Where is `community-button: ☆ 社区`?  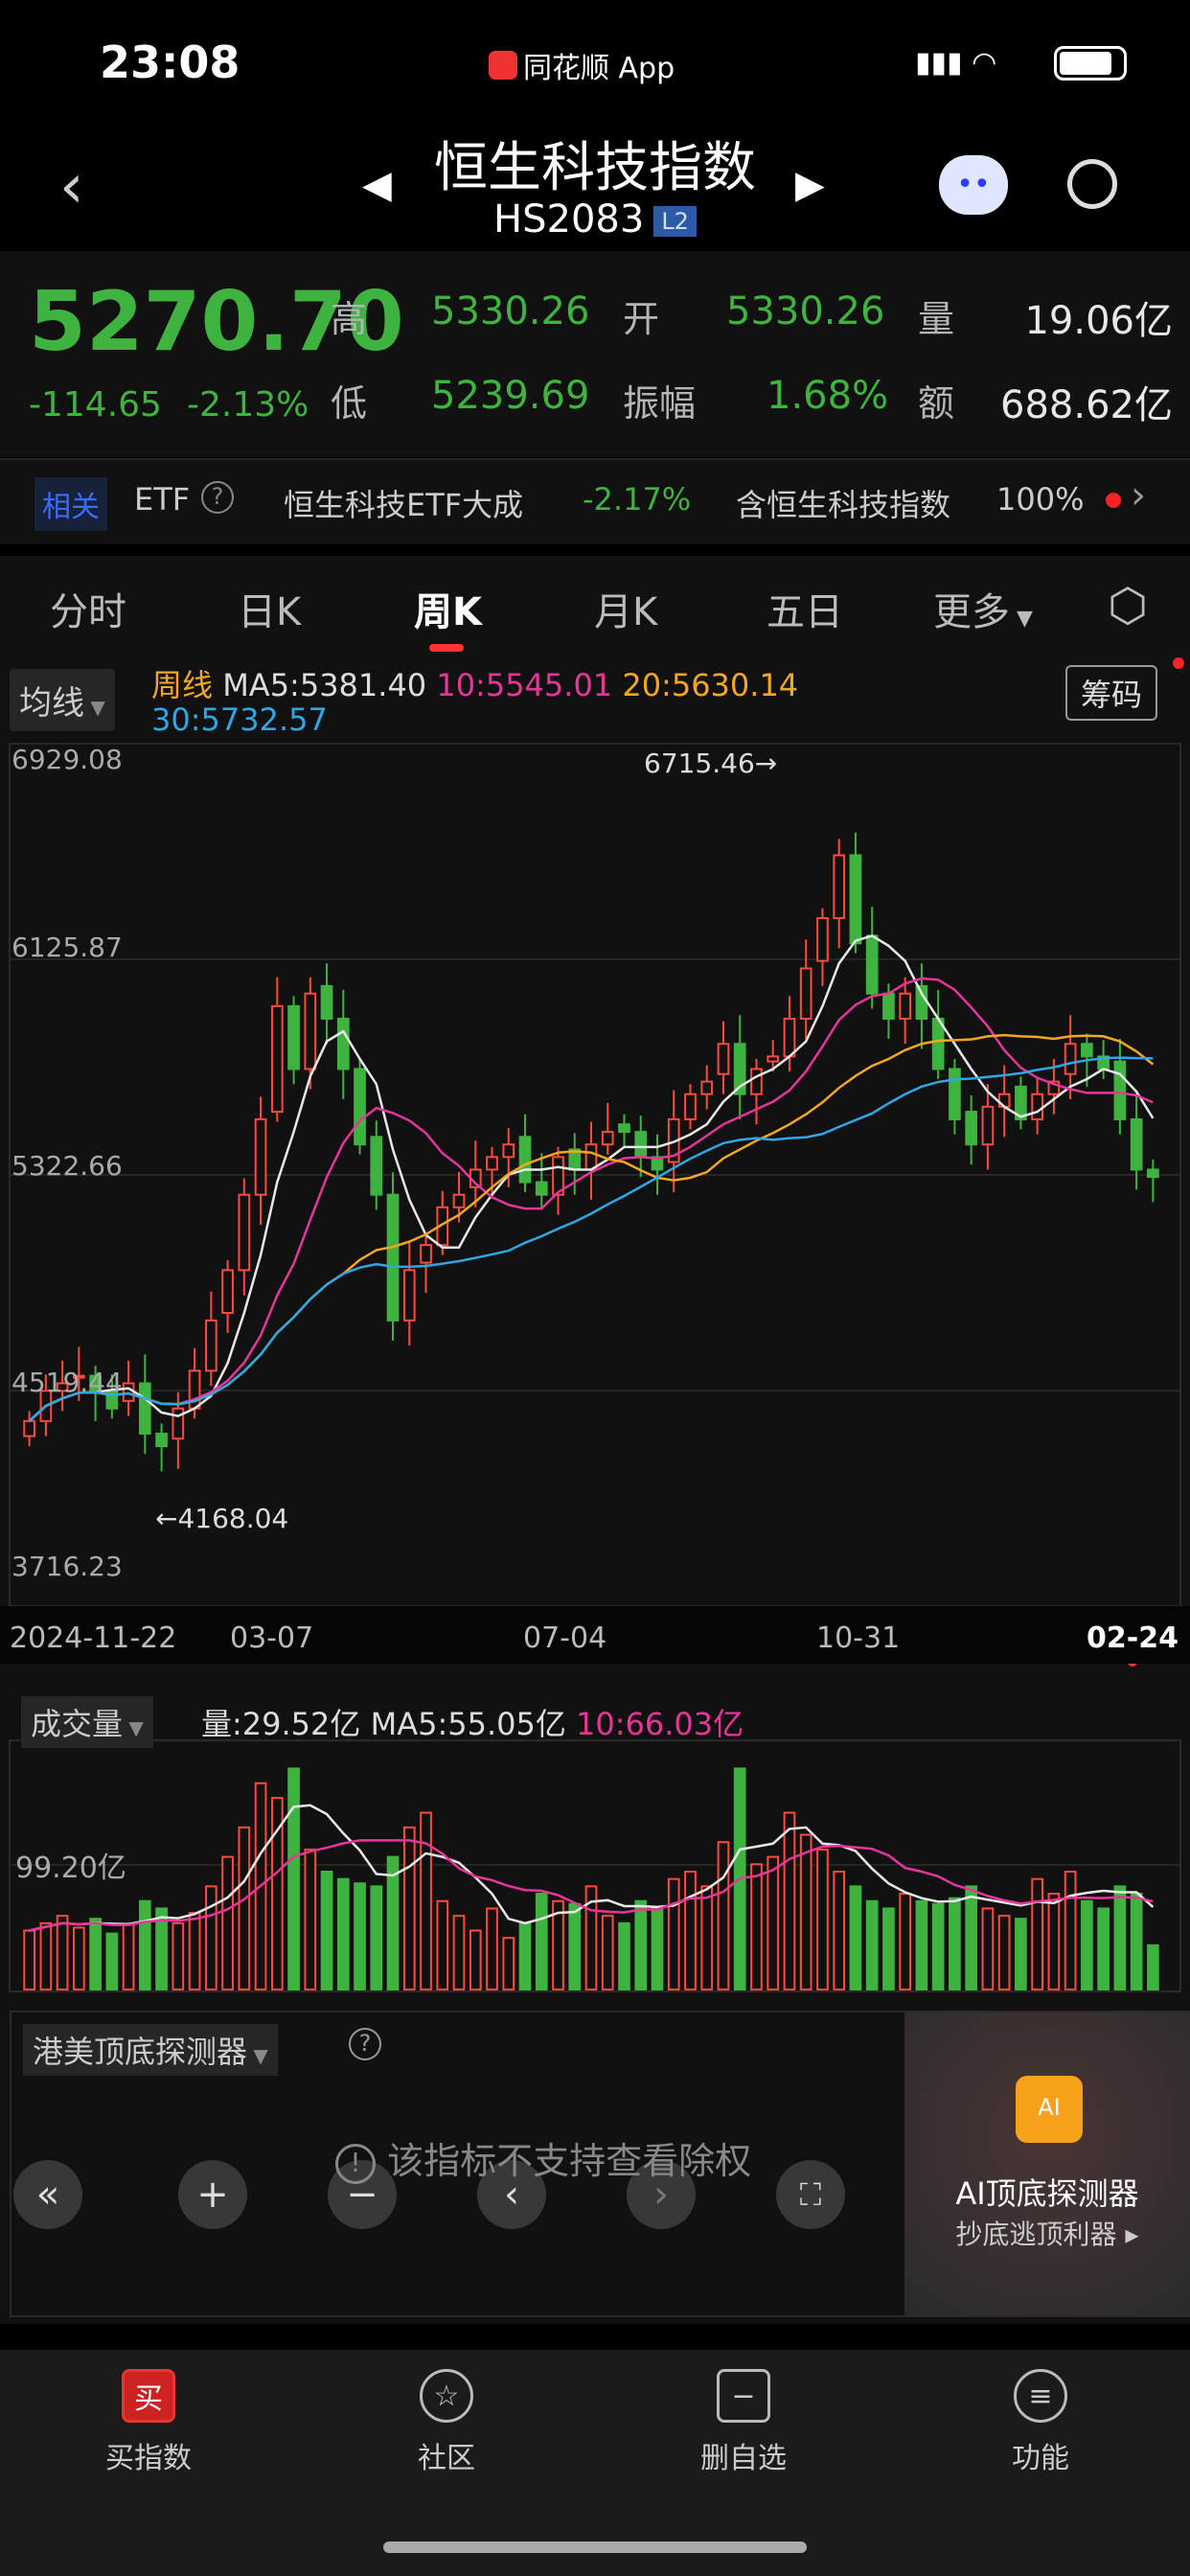
community-button: ☆ 社区 is located at coordinates (447, 2422).